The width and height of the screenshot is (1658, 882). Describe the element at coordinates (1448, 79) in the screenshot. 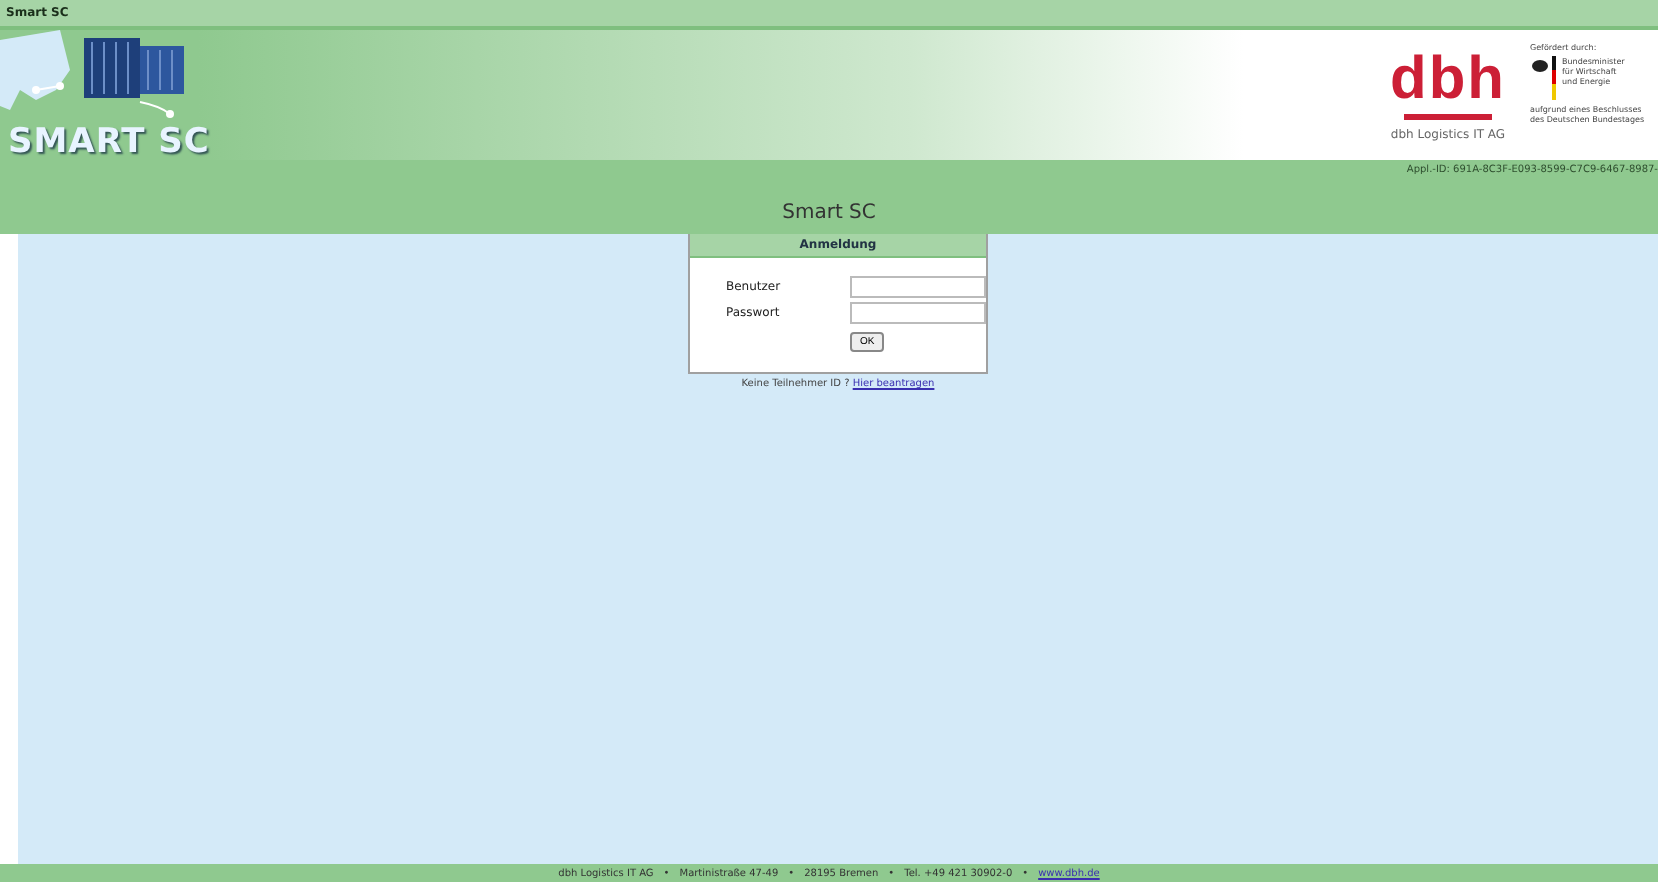

I see `company-logo: dbh` at that location.